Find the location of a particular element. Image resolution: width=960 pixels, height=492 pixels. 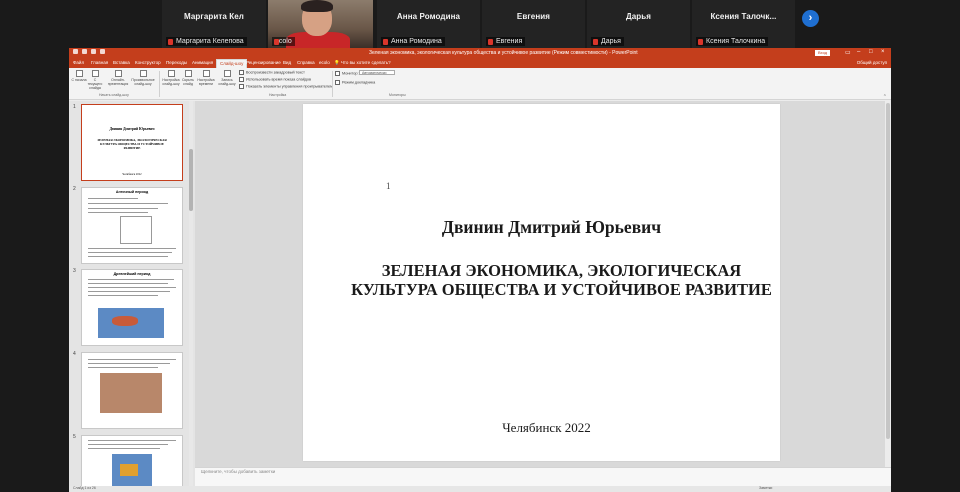

participant-name-label: Маргарита Келепова is located at coordinates (206, 41).